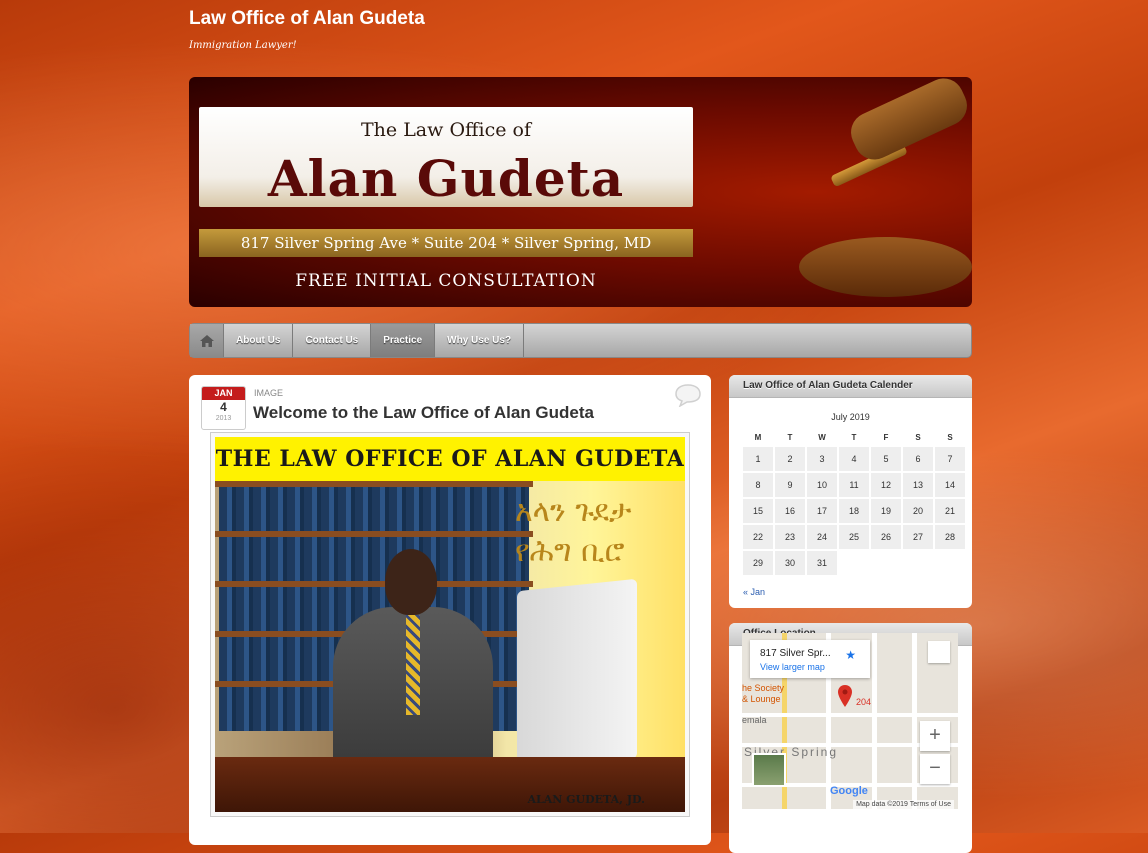  Describe the element at coordinates (886, 459) in the screenshot. I see `calendar-day: 5` at that location.